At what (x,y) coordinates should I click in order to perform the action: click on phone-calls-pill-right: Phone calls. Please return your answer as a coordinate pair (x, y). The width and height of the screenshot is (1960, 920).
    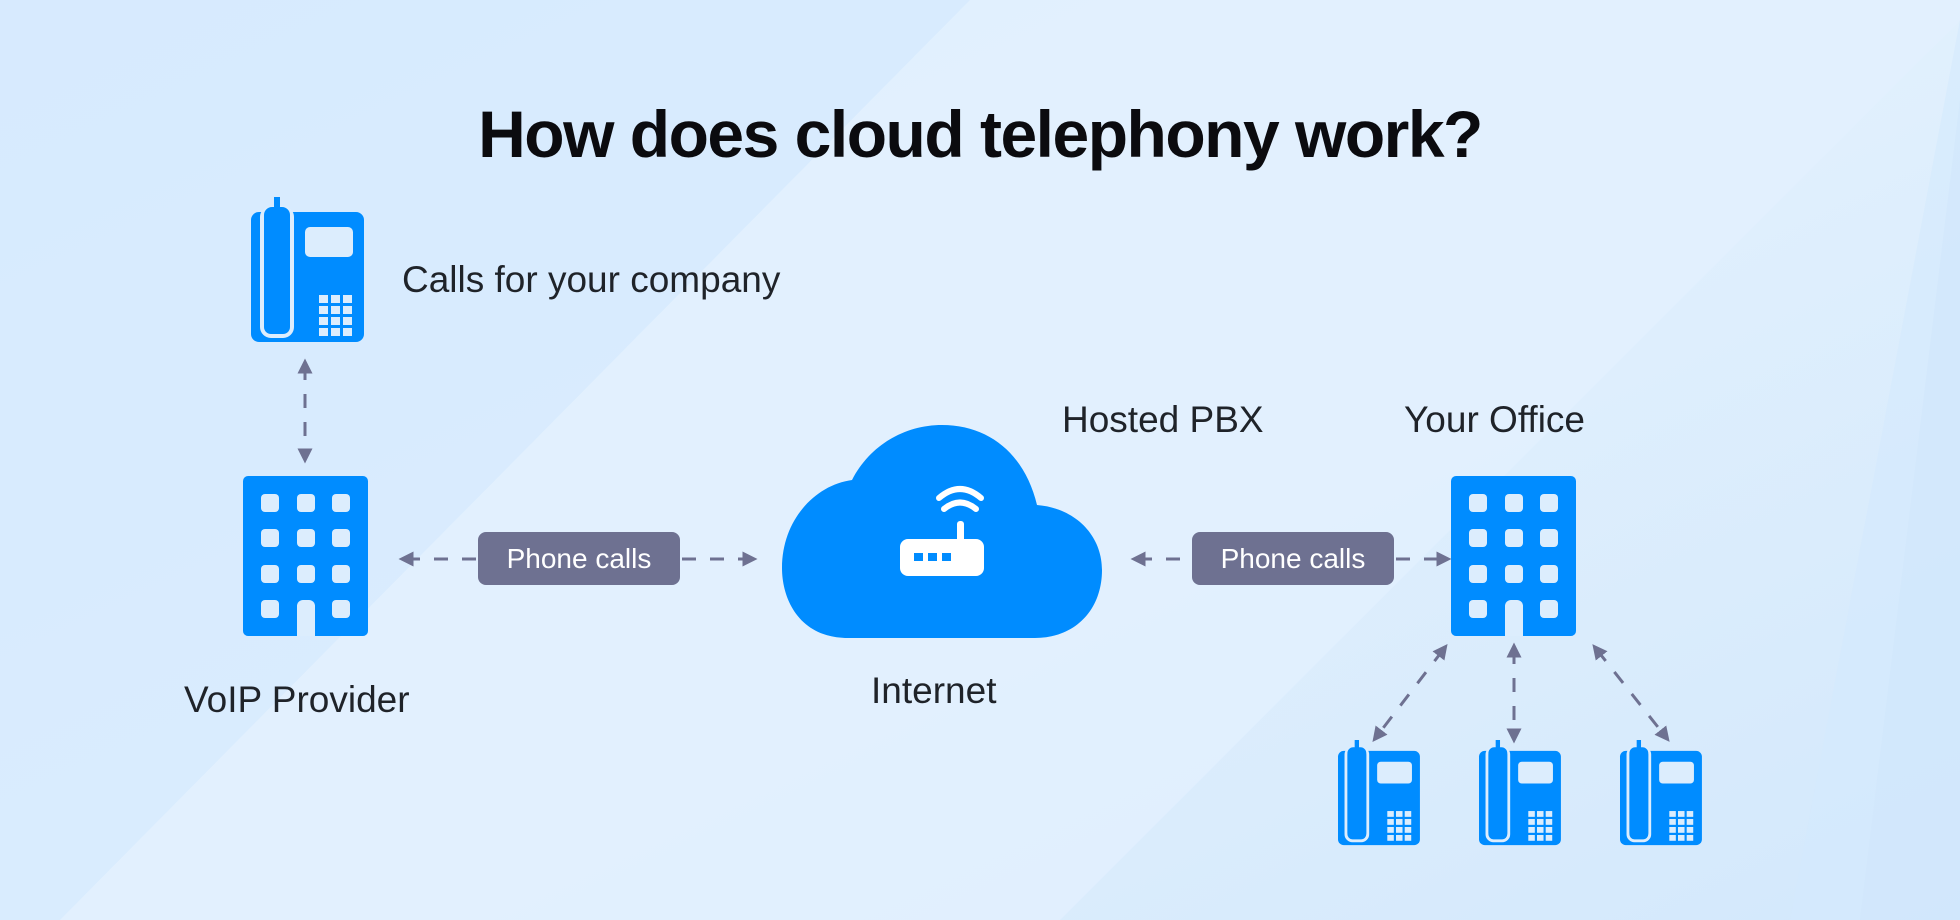
    Looking at the image, I should click on (1293, 558).